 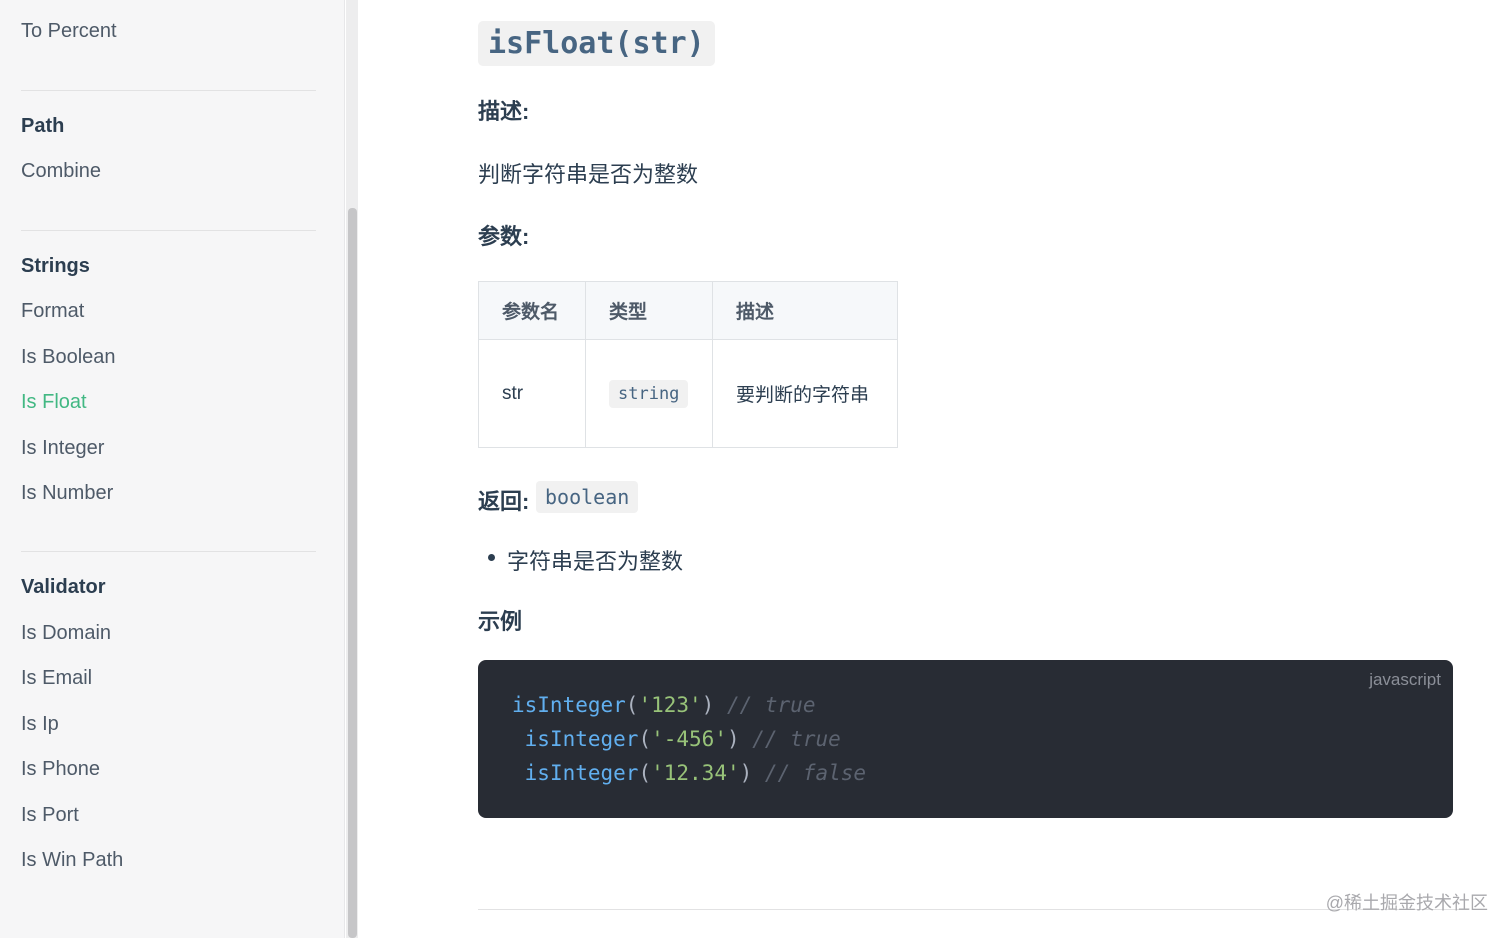 I want to click on code-string: '123', so click(x=670, y=705).